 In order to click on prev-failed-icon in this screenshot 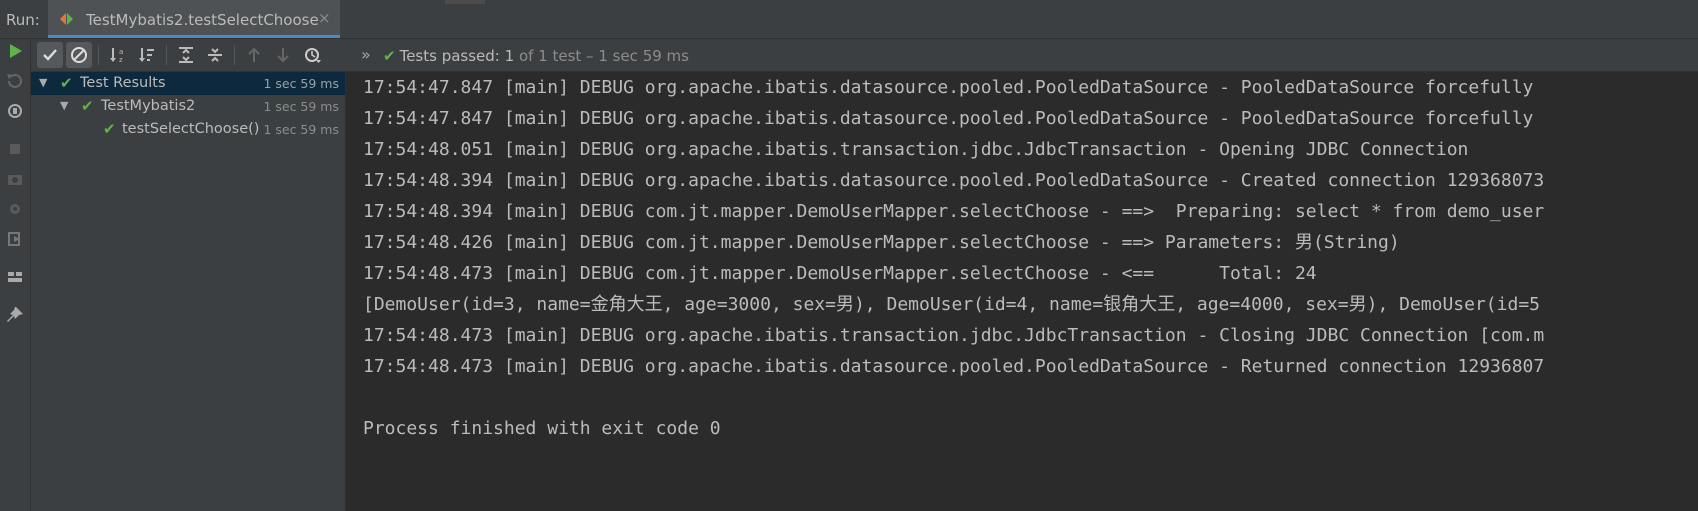, I will do `click(254, 54)`.